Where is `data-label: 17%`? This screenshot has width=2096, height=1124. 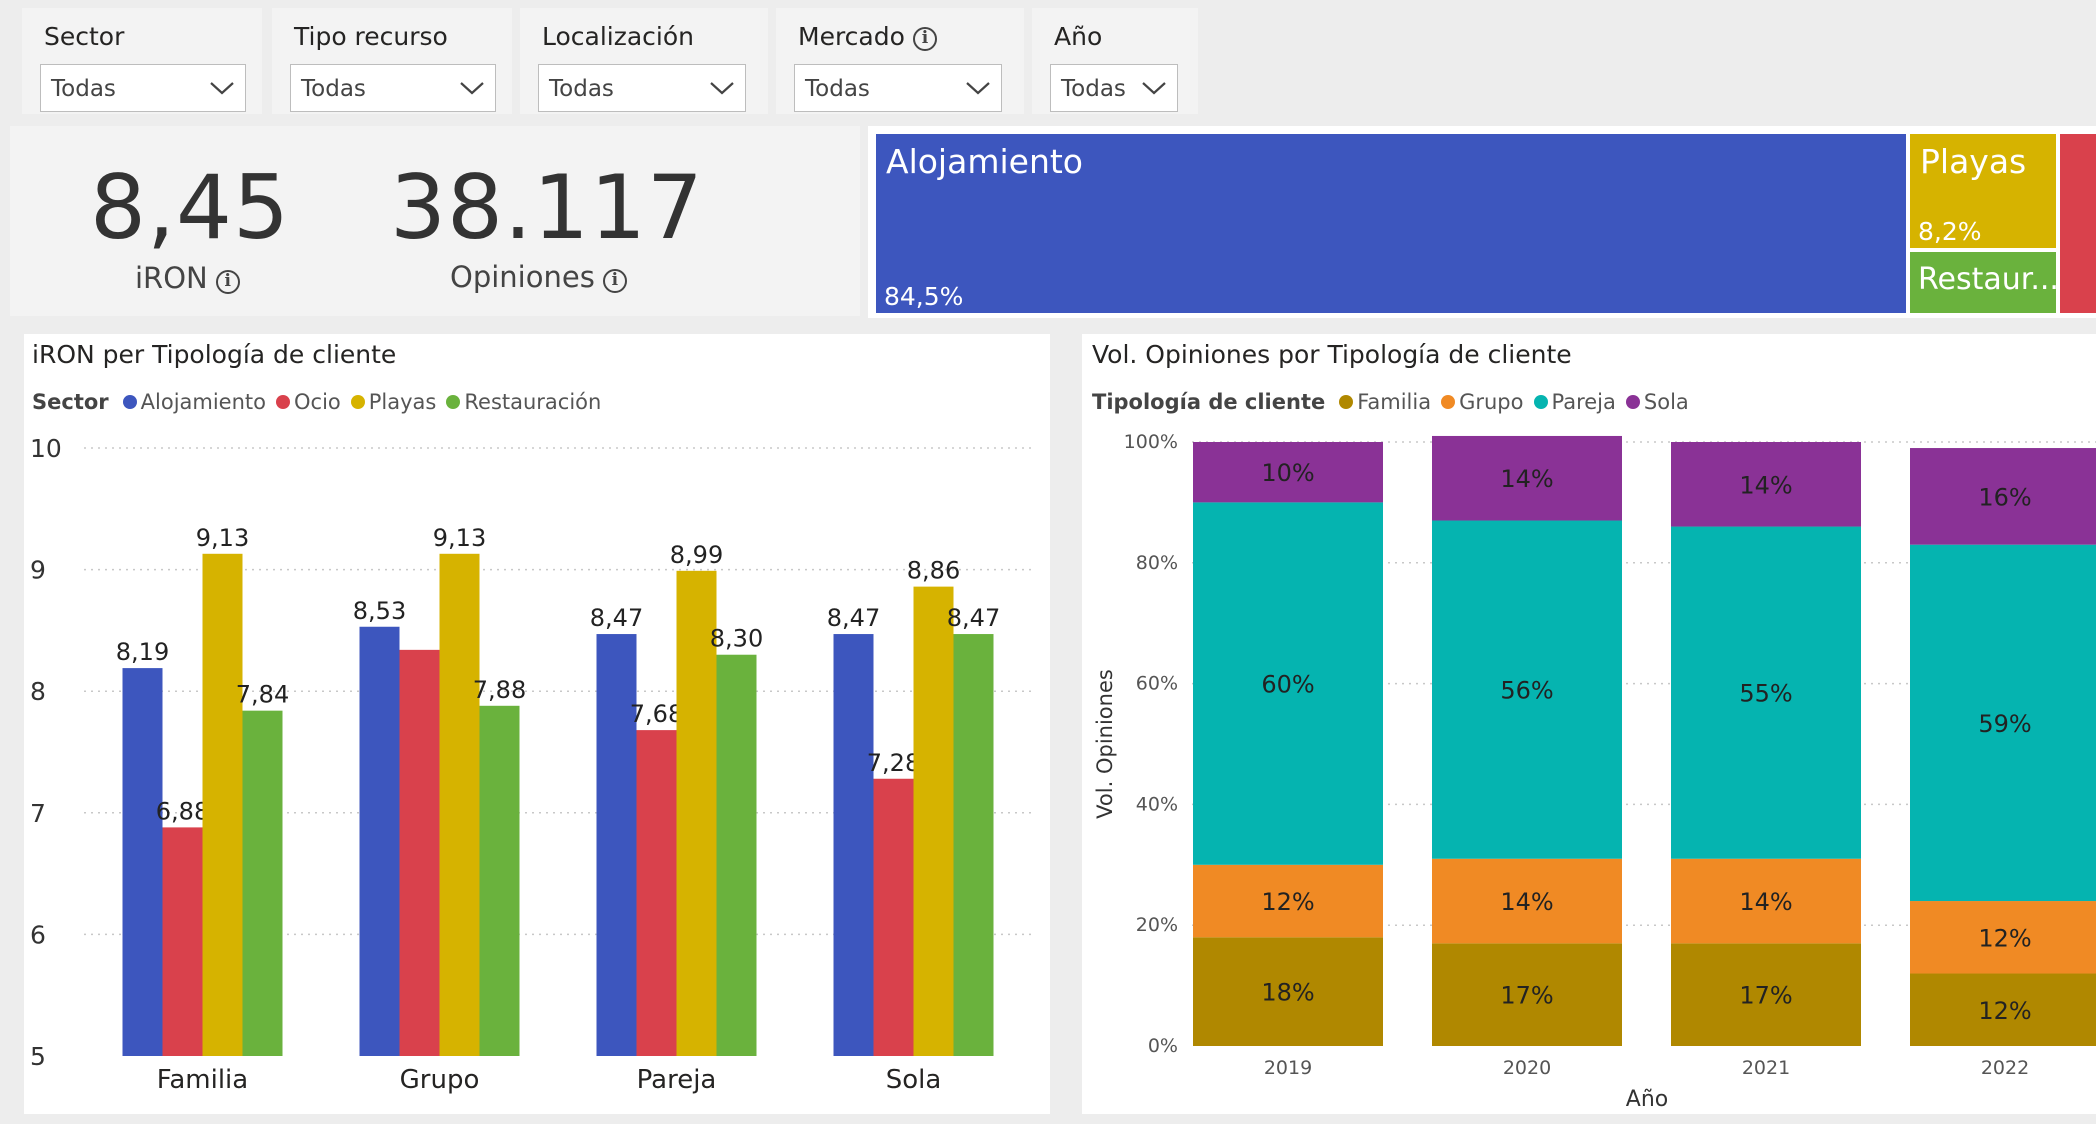
data-label: 17% is located at coordinates (1765, 996).